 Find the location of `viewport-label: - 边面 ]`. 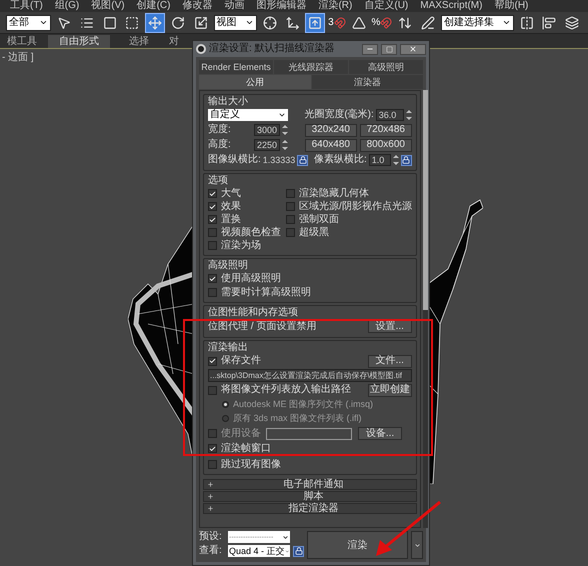

viewport-label: - 边面 ] is located at coordinates (18, 58).